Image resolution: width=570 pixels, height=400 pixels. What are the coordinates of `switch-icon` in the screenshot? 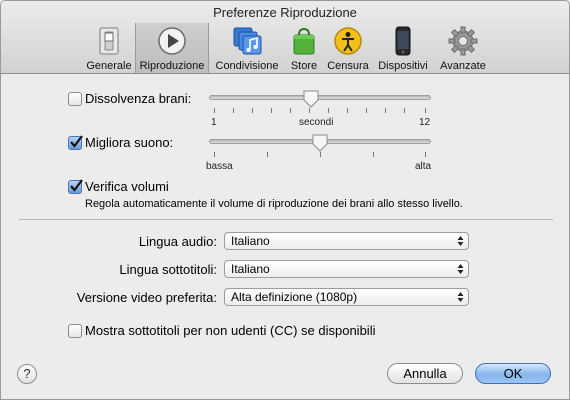 It's located at (109, 41).